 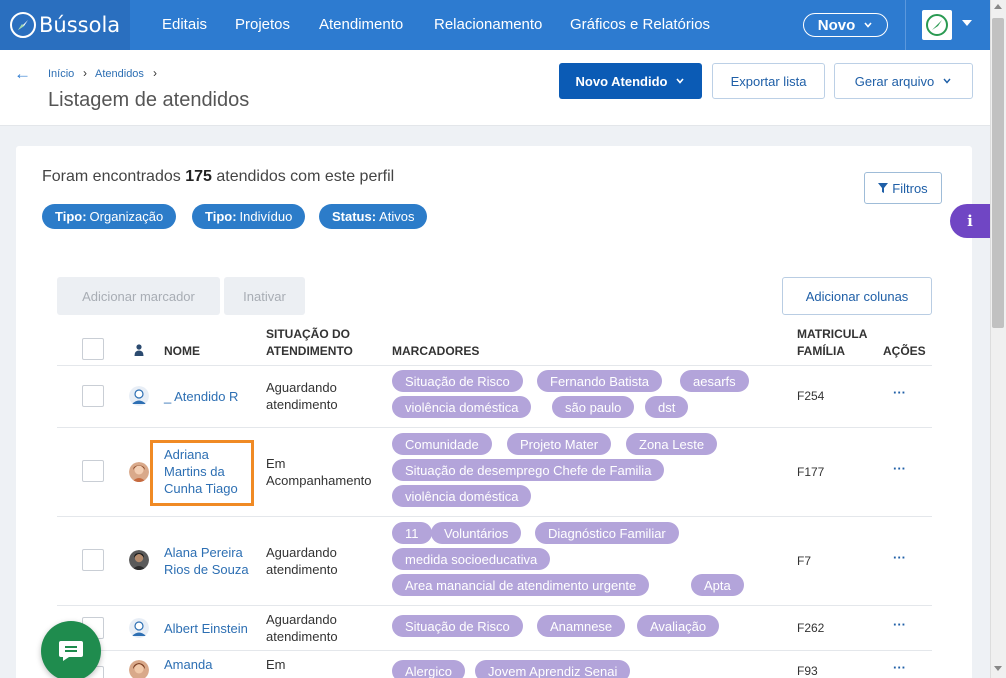 I want to click on summary-prefix: Foram encontrados, so click(x=111, y=176).